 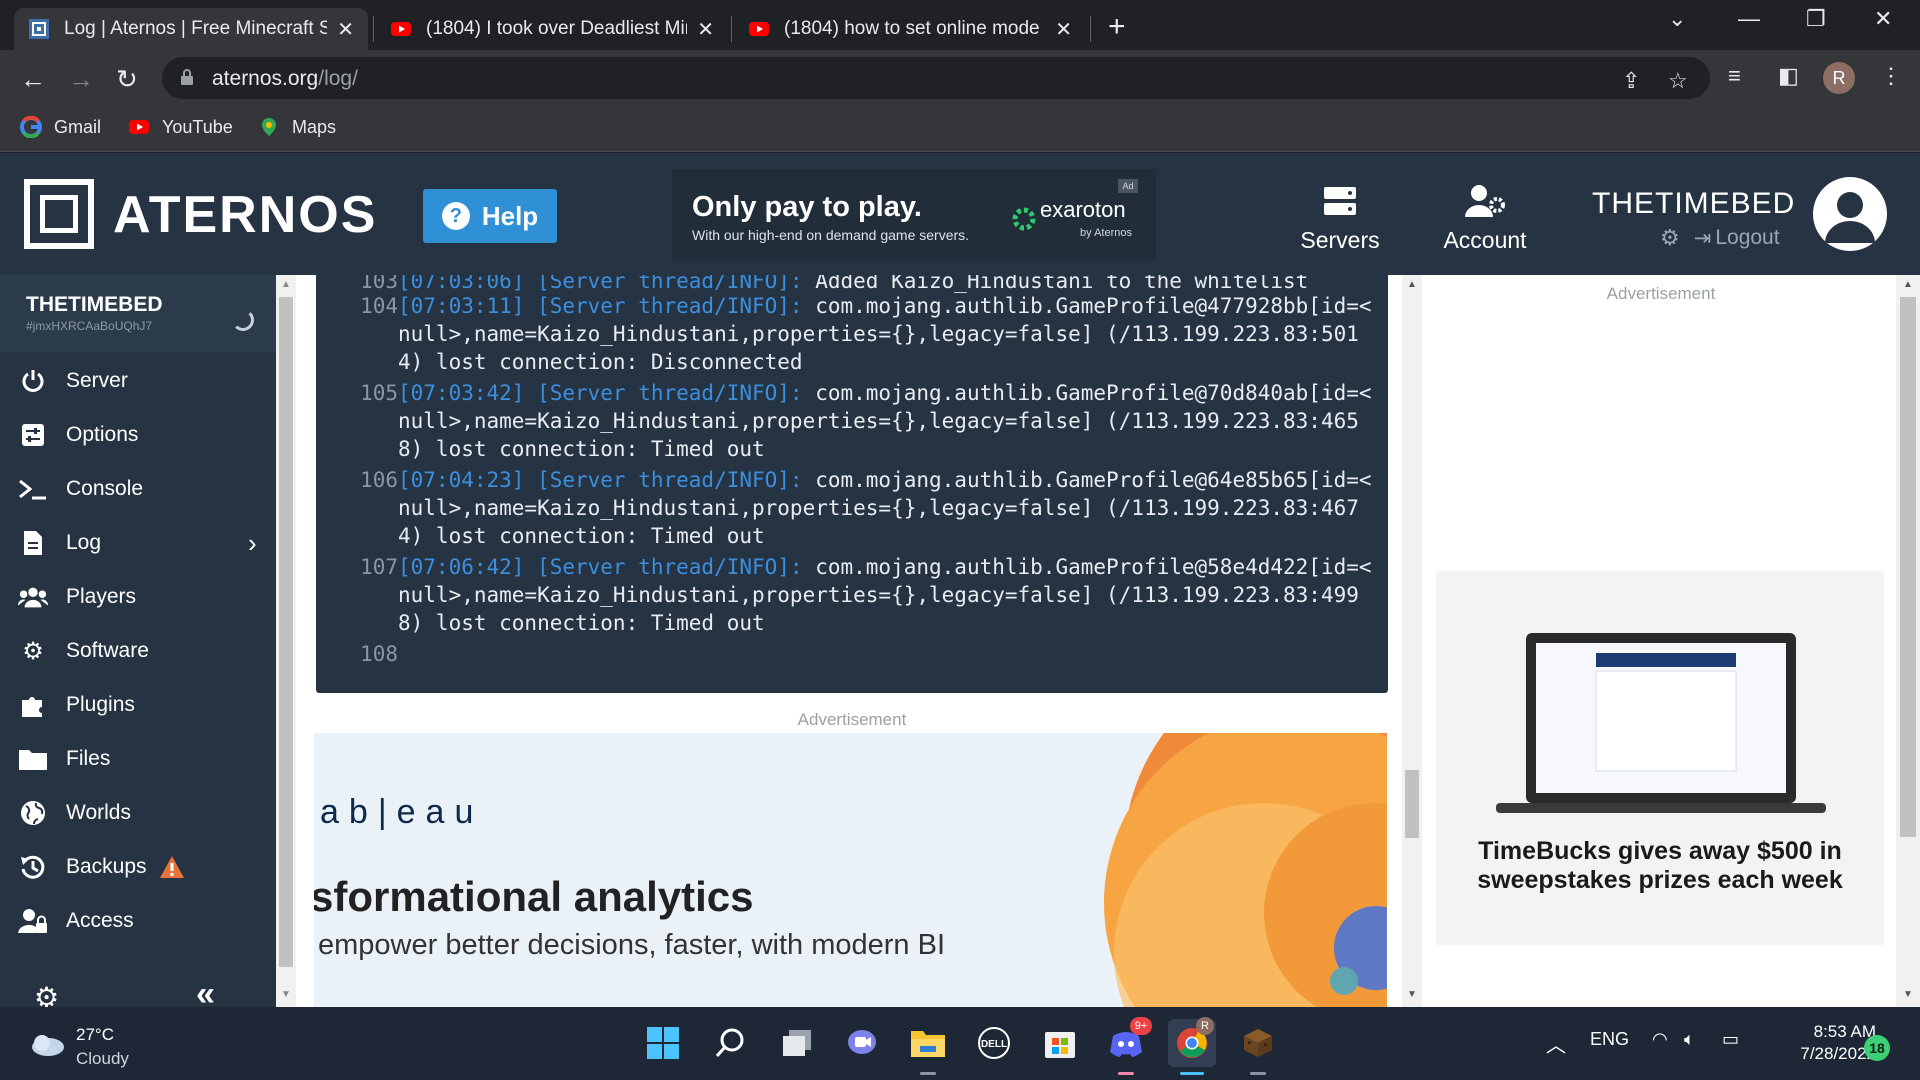 I want to click on history-icon, so click(x=33, y=867).